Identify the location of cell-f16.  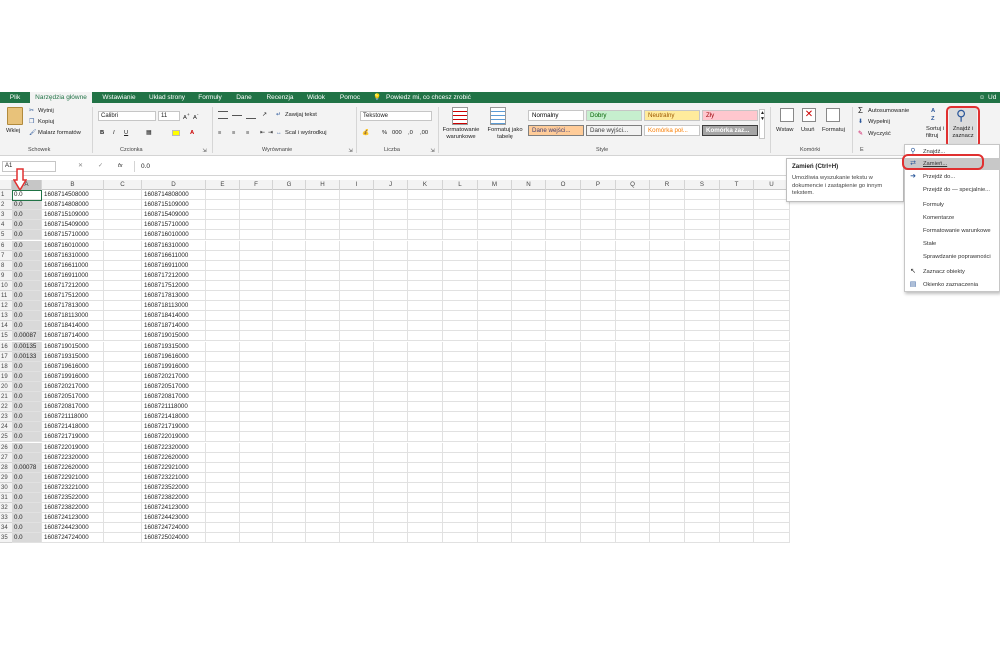
(256, 346).